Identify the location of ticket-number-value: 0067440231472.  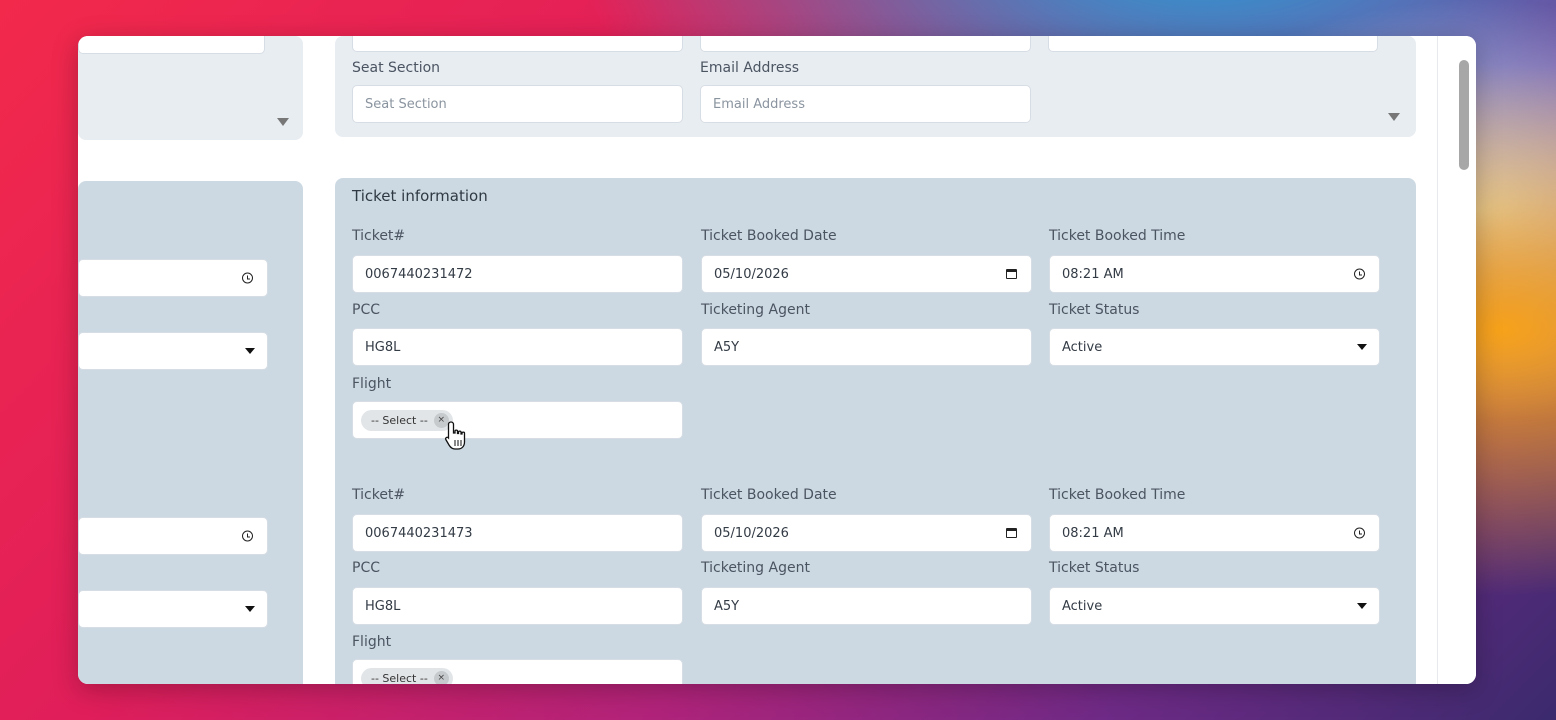
(419, 274).